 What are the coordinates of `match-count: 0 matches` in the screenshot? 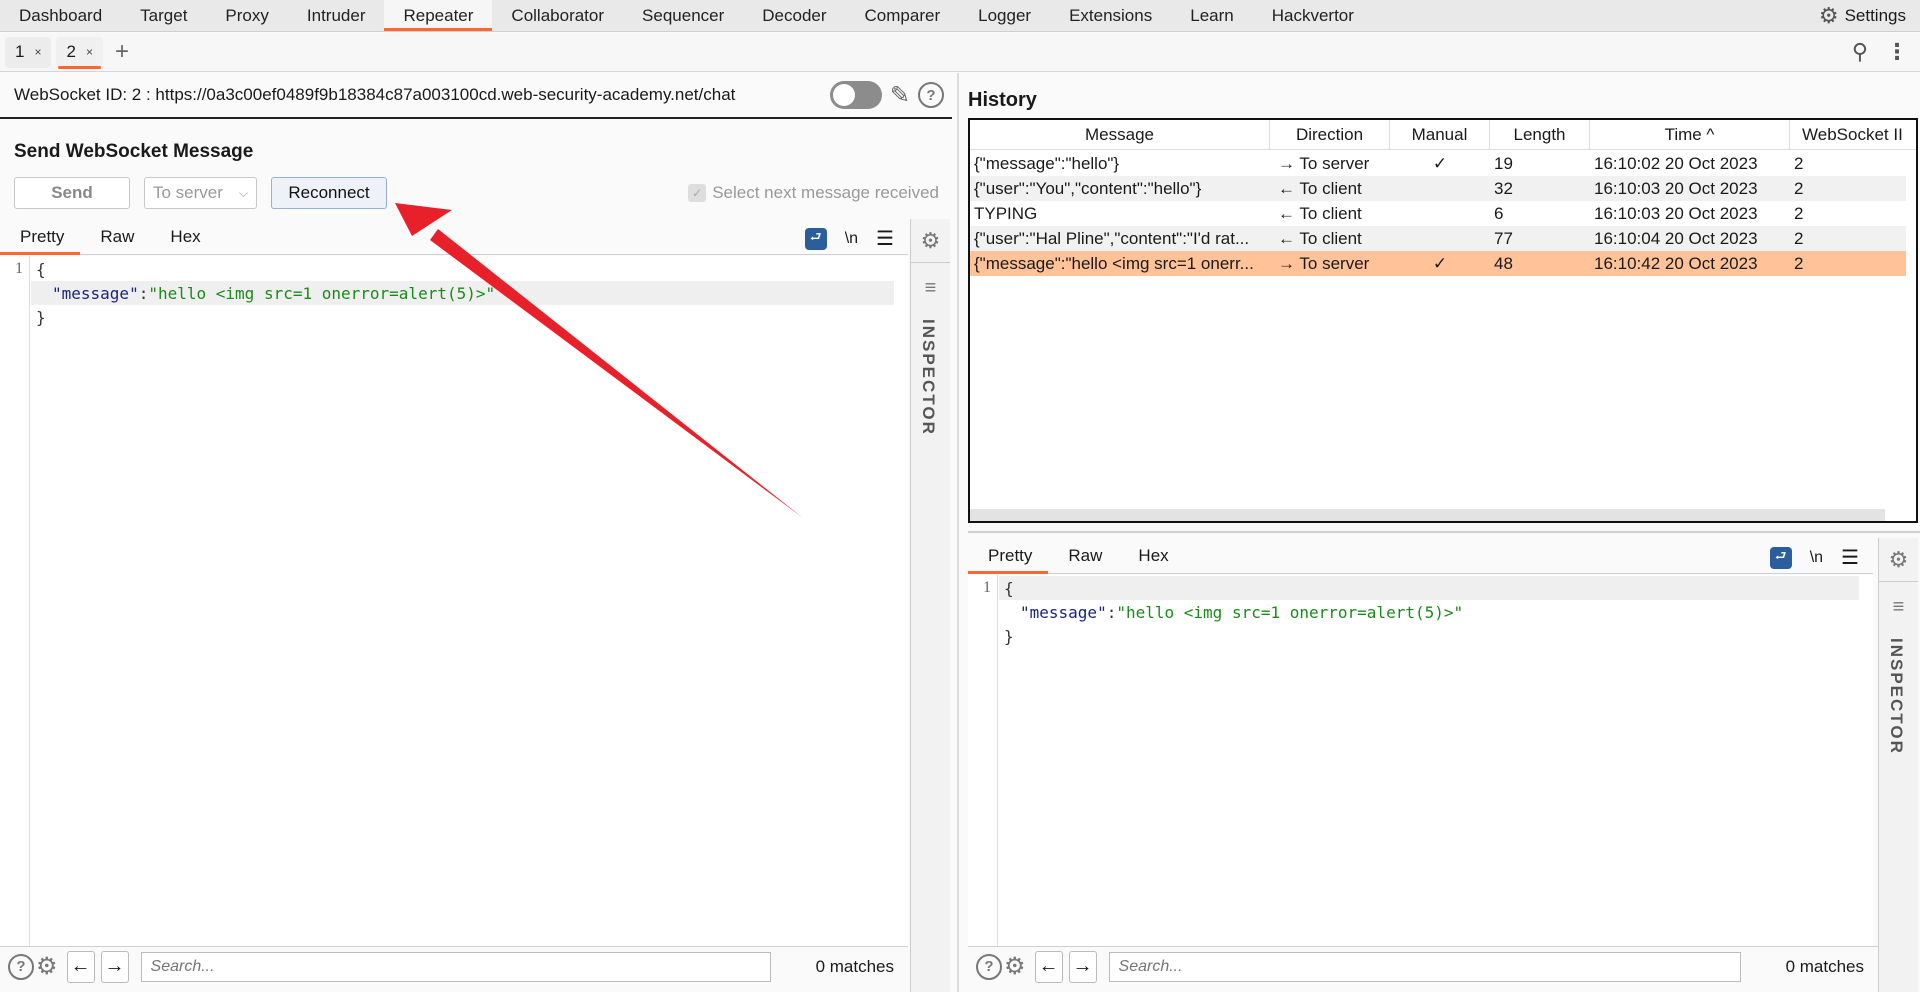 It's located at (854, 966).